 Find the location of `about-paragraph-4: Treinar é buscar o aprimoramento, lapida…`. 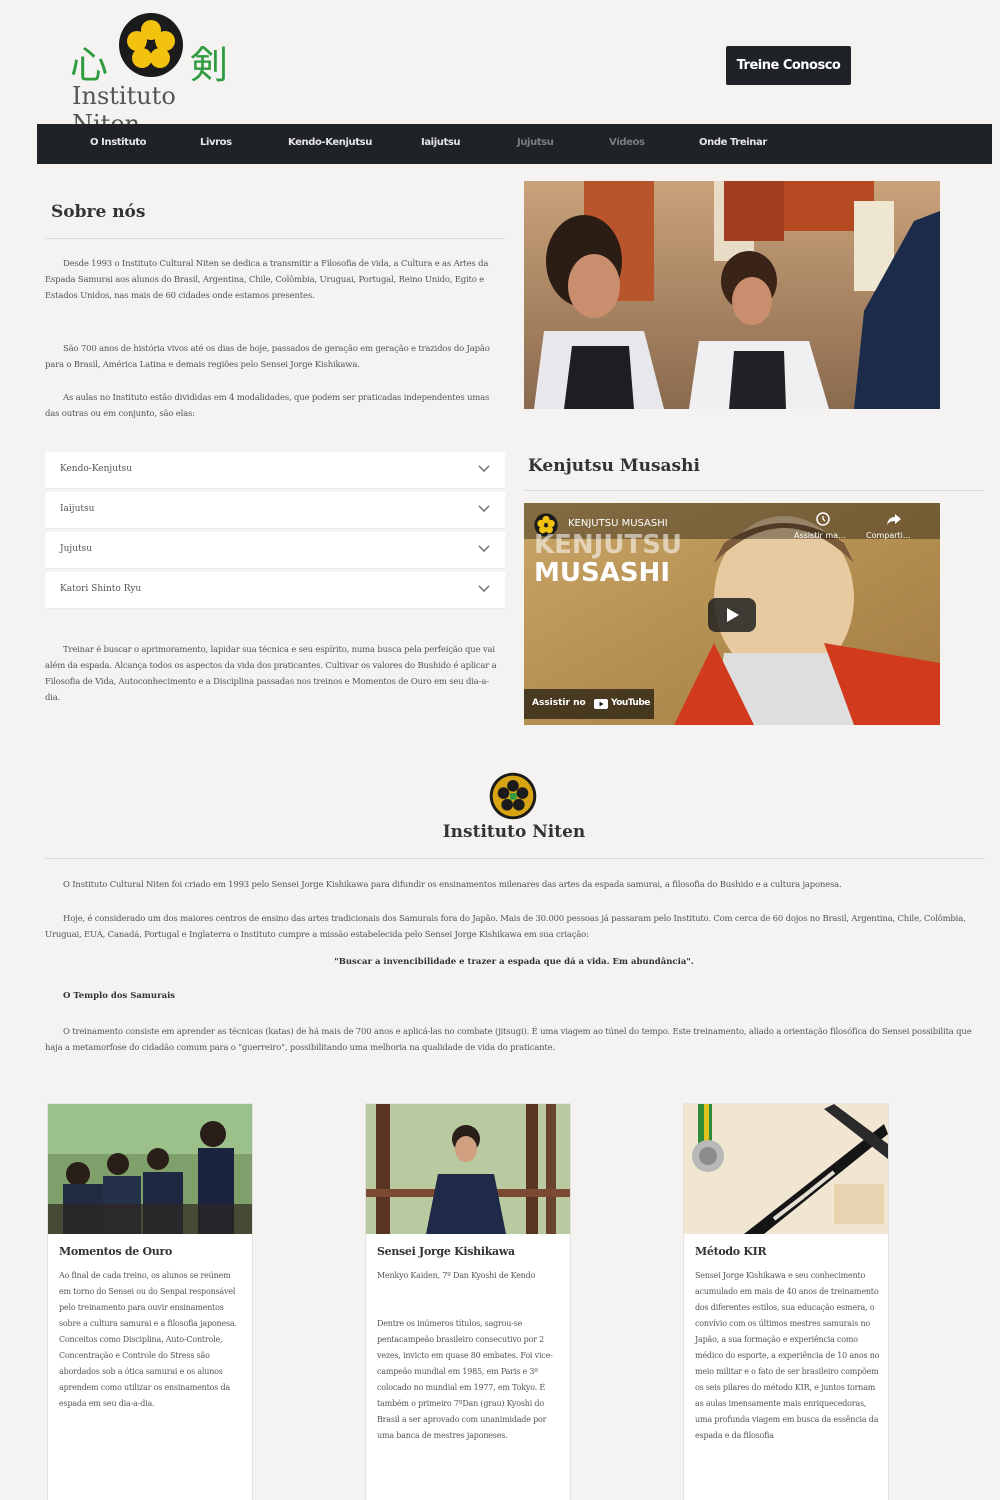

about-paragraph-4: Treinar é buscar o aprimoramento, lapida… is located at coordinates (271, 674).